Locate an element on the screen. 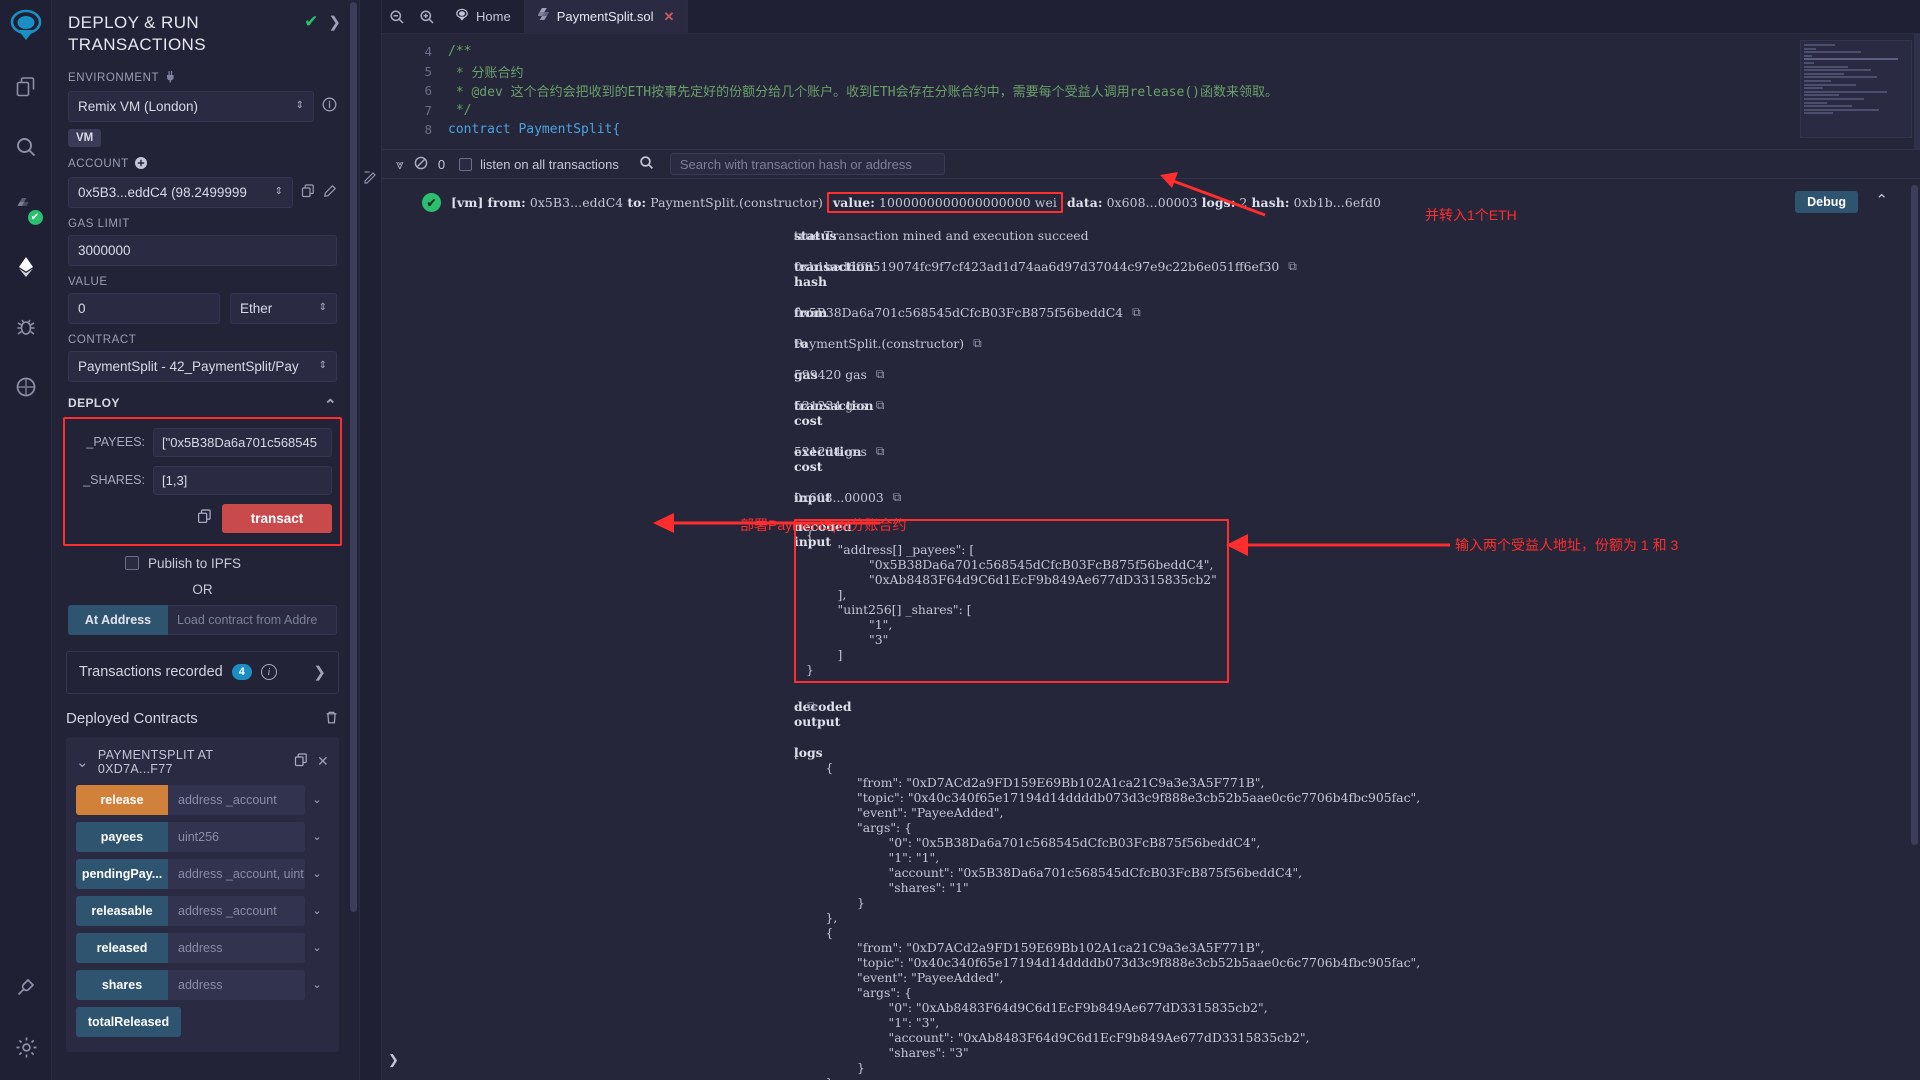 This screenshot has width=1920, height=1080. remix-logo-icon is located at coordinates (26, 28).